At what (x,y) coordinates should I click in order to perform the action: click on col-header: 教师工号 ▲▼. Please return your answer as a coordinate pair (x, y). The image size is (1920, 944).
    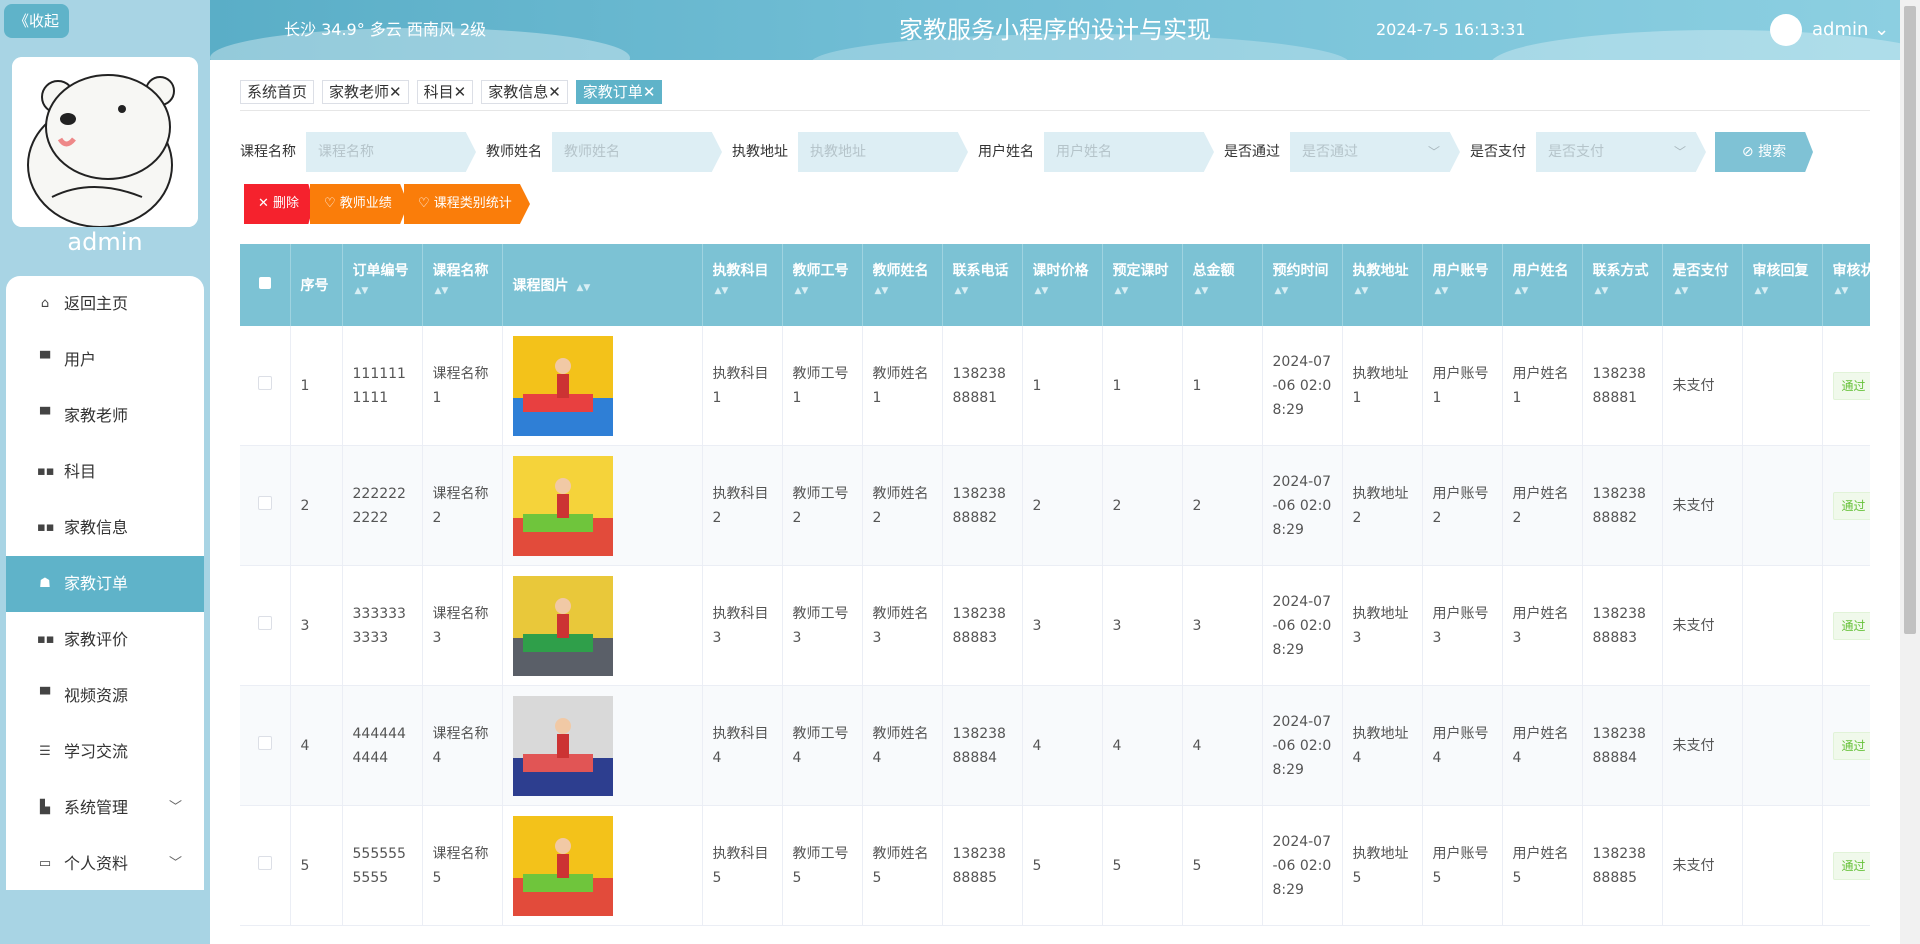
    Looking at the image, I should click on (822, 285).